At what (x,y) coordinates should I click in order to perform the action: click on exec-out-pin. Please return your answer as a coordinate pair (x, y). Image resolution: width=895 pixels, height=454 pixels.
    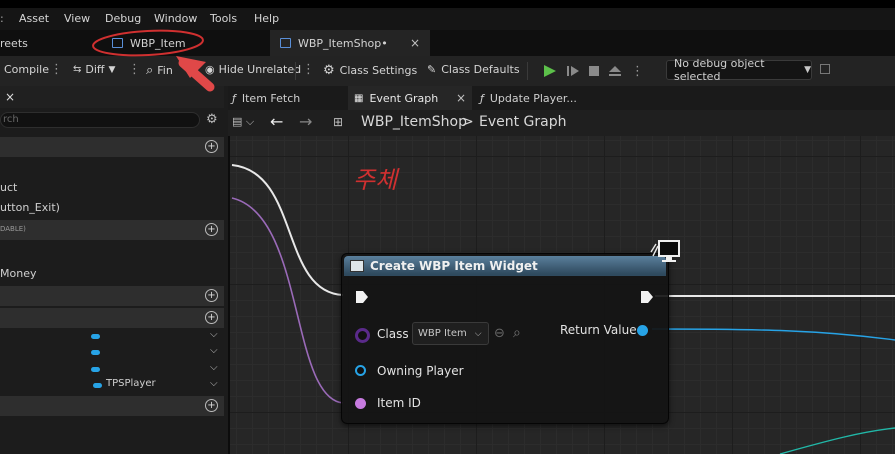
    Looking at the image, I should click on (647, 297).